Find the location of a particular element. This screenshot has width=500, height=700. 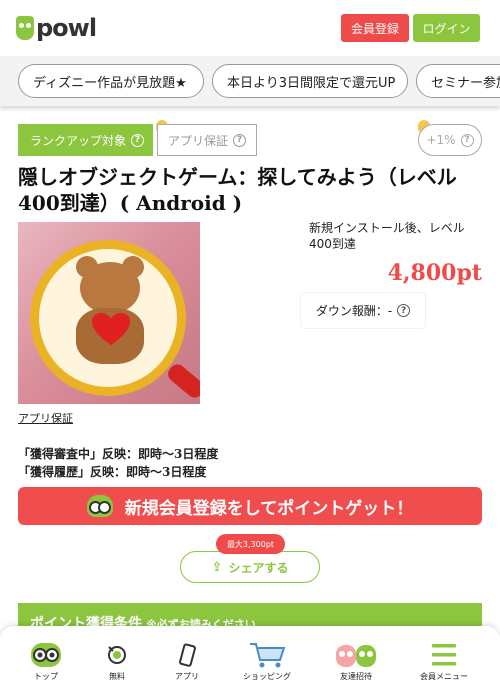

share-icon: ⇪ is located at coordinates (217, 567).